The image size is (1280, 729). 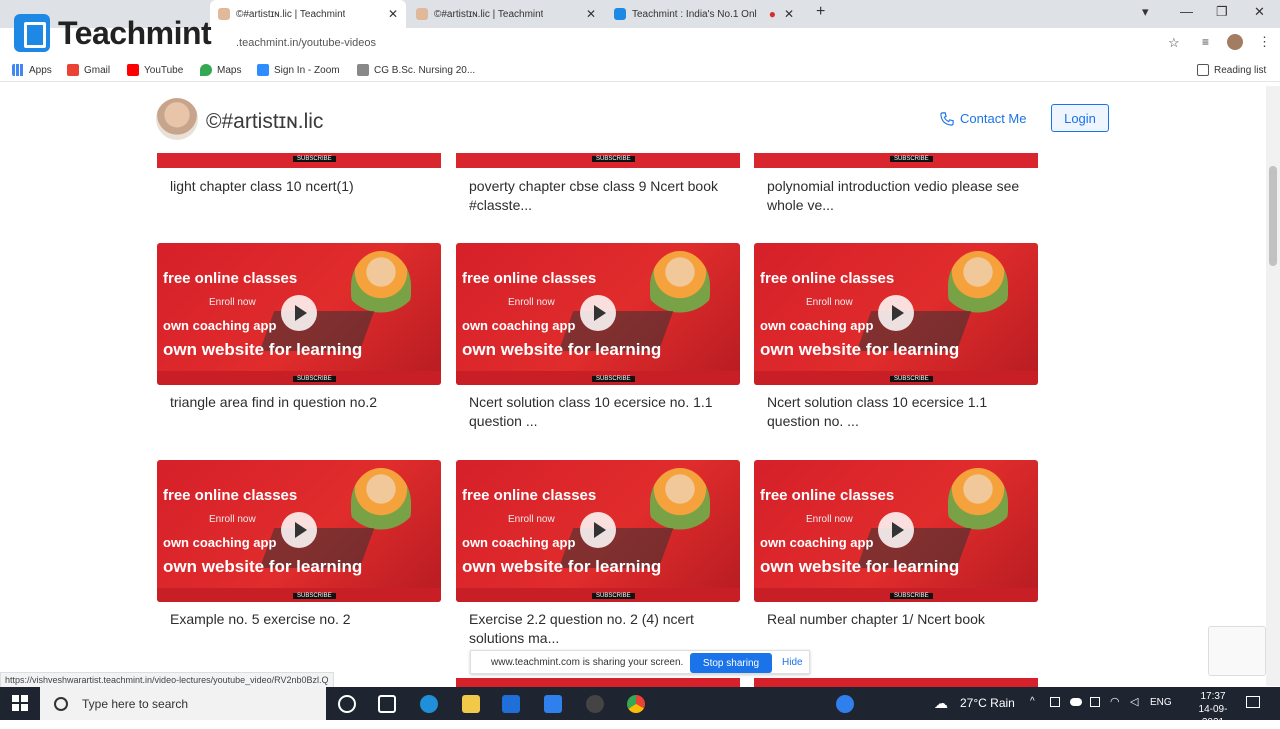 I want to click on bookmark-youtube: YouTube, so click(x=155, y=70).